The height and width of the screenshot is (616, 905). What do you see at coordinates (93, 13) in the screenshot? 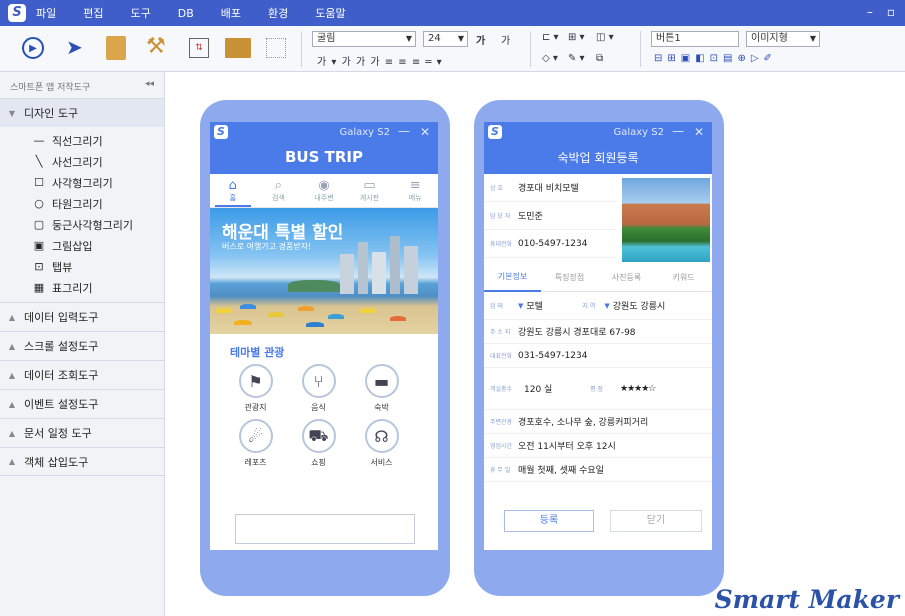
I see `menu-edit: 편집` at bounding box center [93, 13].